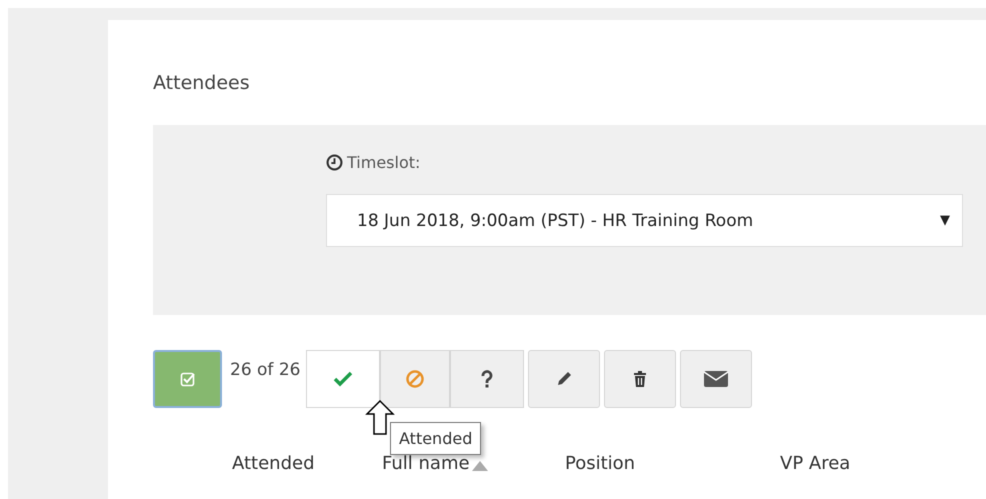  I want to click on question-button, so click(487, 379).